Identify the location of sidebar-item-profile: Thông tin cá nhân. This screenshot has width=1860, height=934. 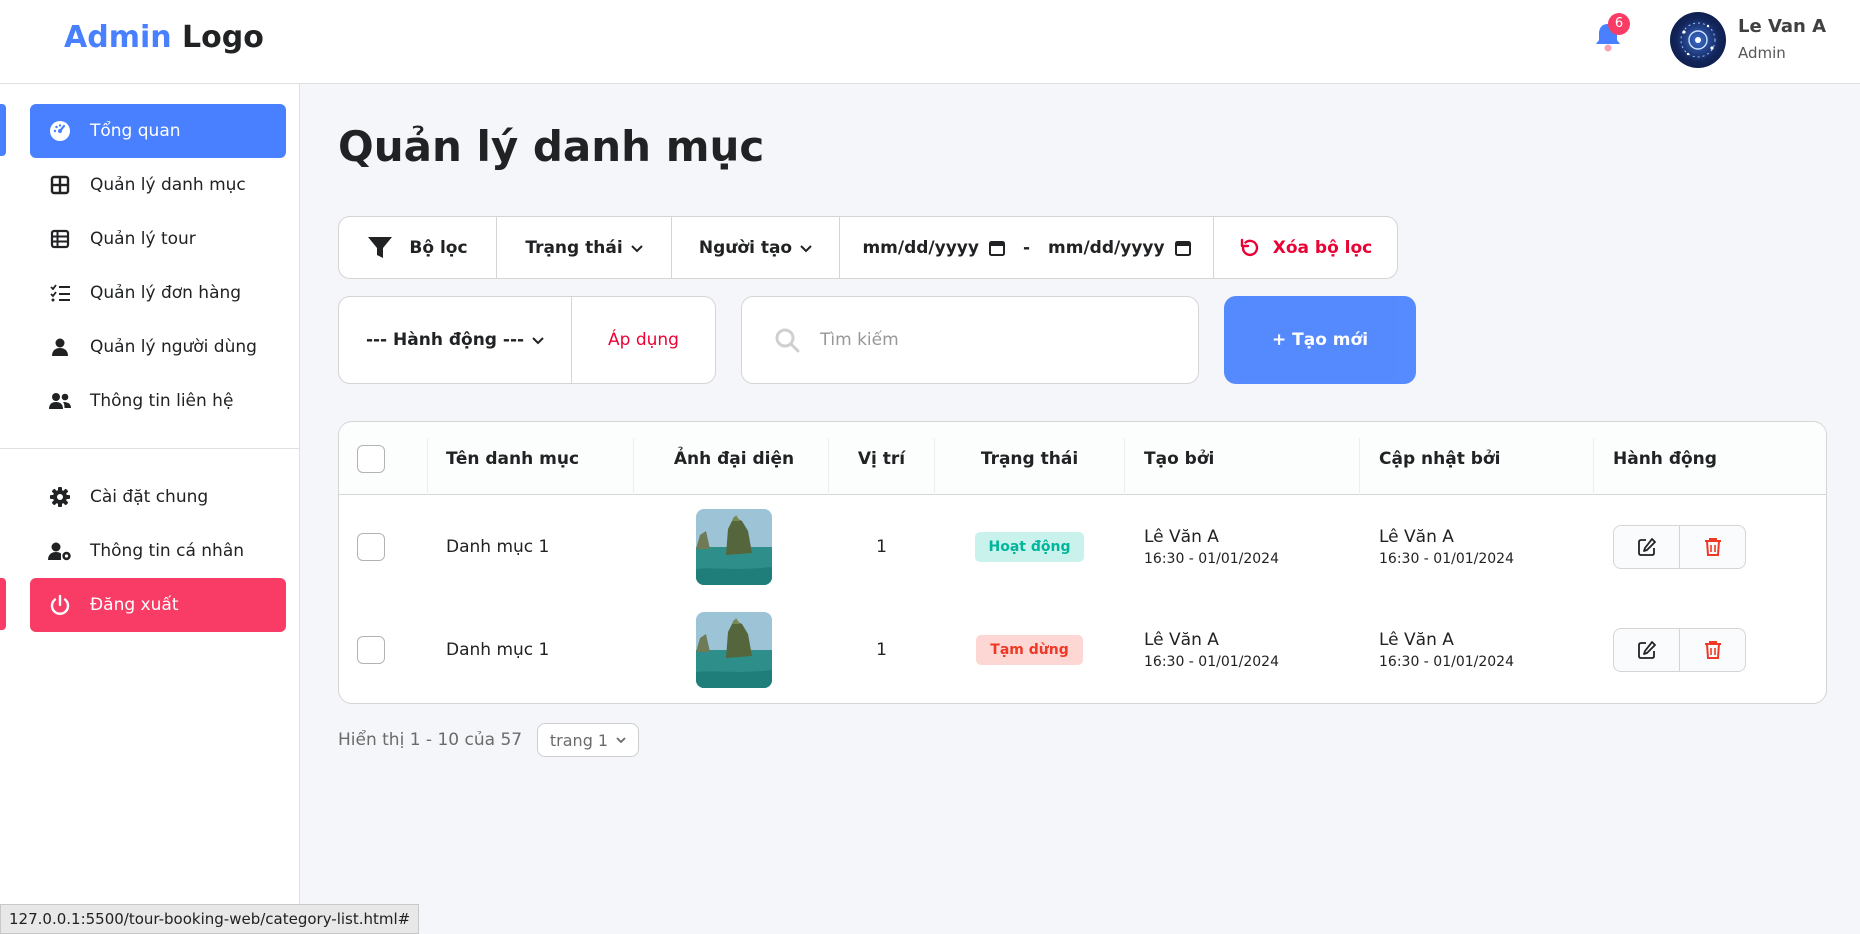
(158, 551).